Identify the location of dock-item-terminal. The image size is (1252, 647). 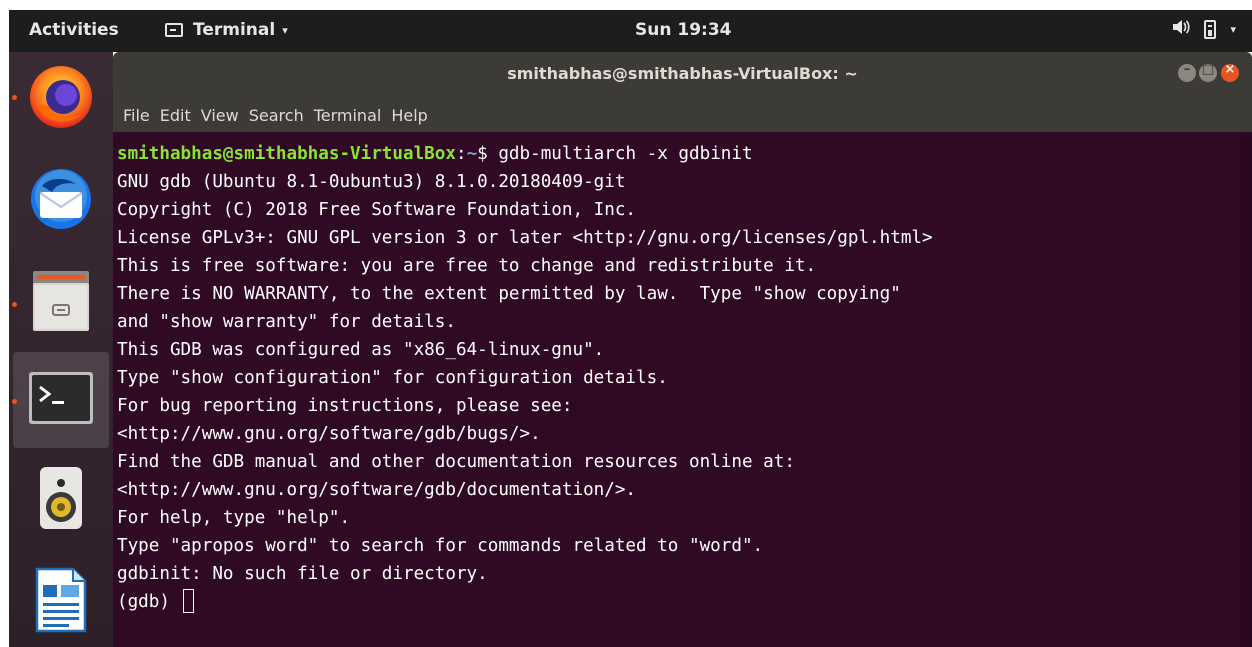
(60, 400).